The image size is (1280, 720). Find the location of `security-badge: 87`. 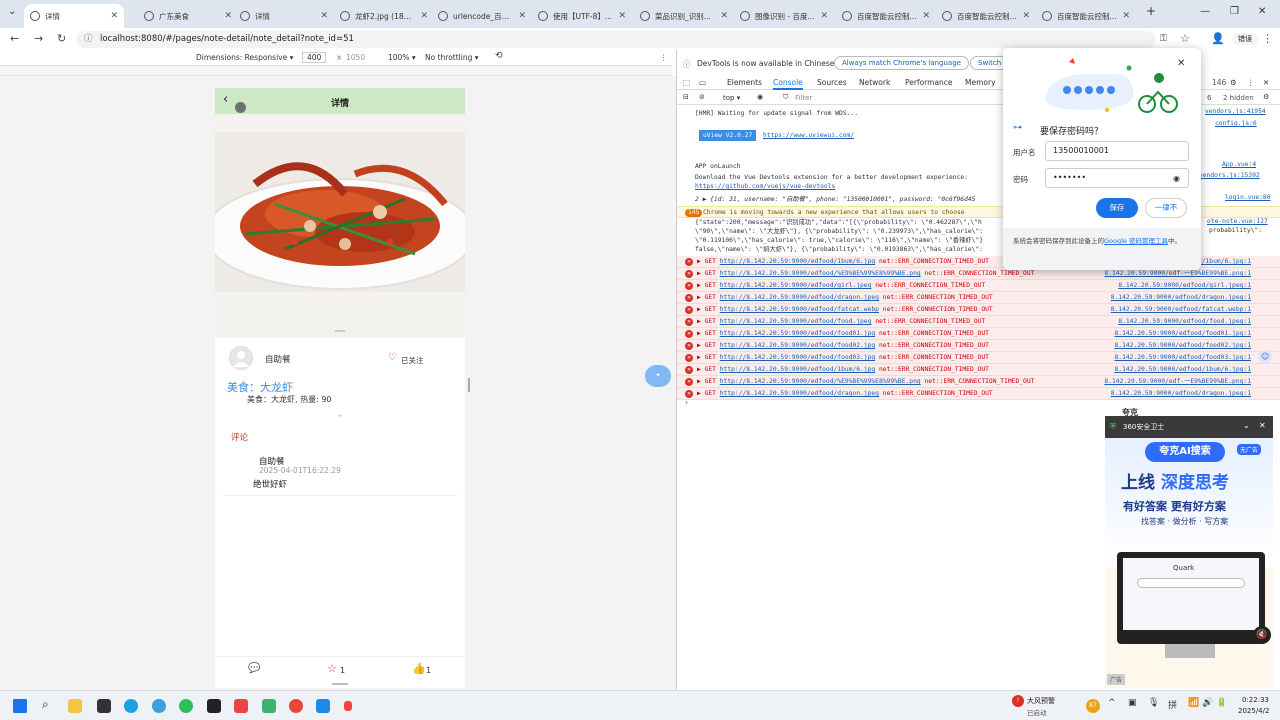

security-badge: 87 is located at coordinates (1093, 706).